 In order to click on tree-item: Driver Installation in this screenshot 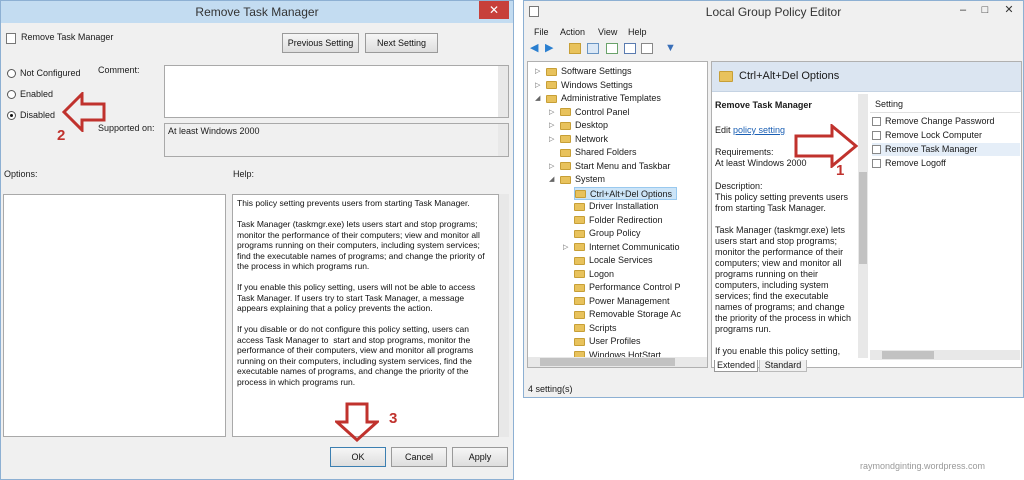, I will do `click(616, 206)`.